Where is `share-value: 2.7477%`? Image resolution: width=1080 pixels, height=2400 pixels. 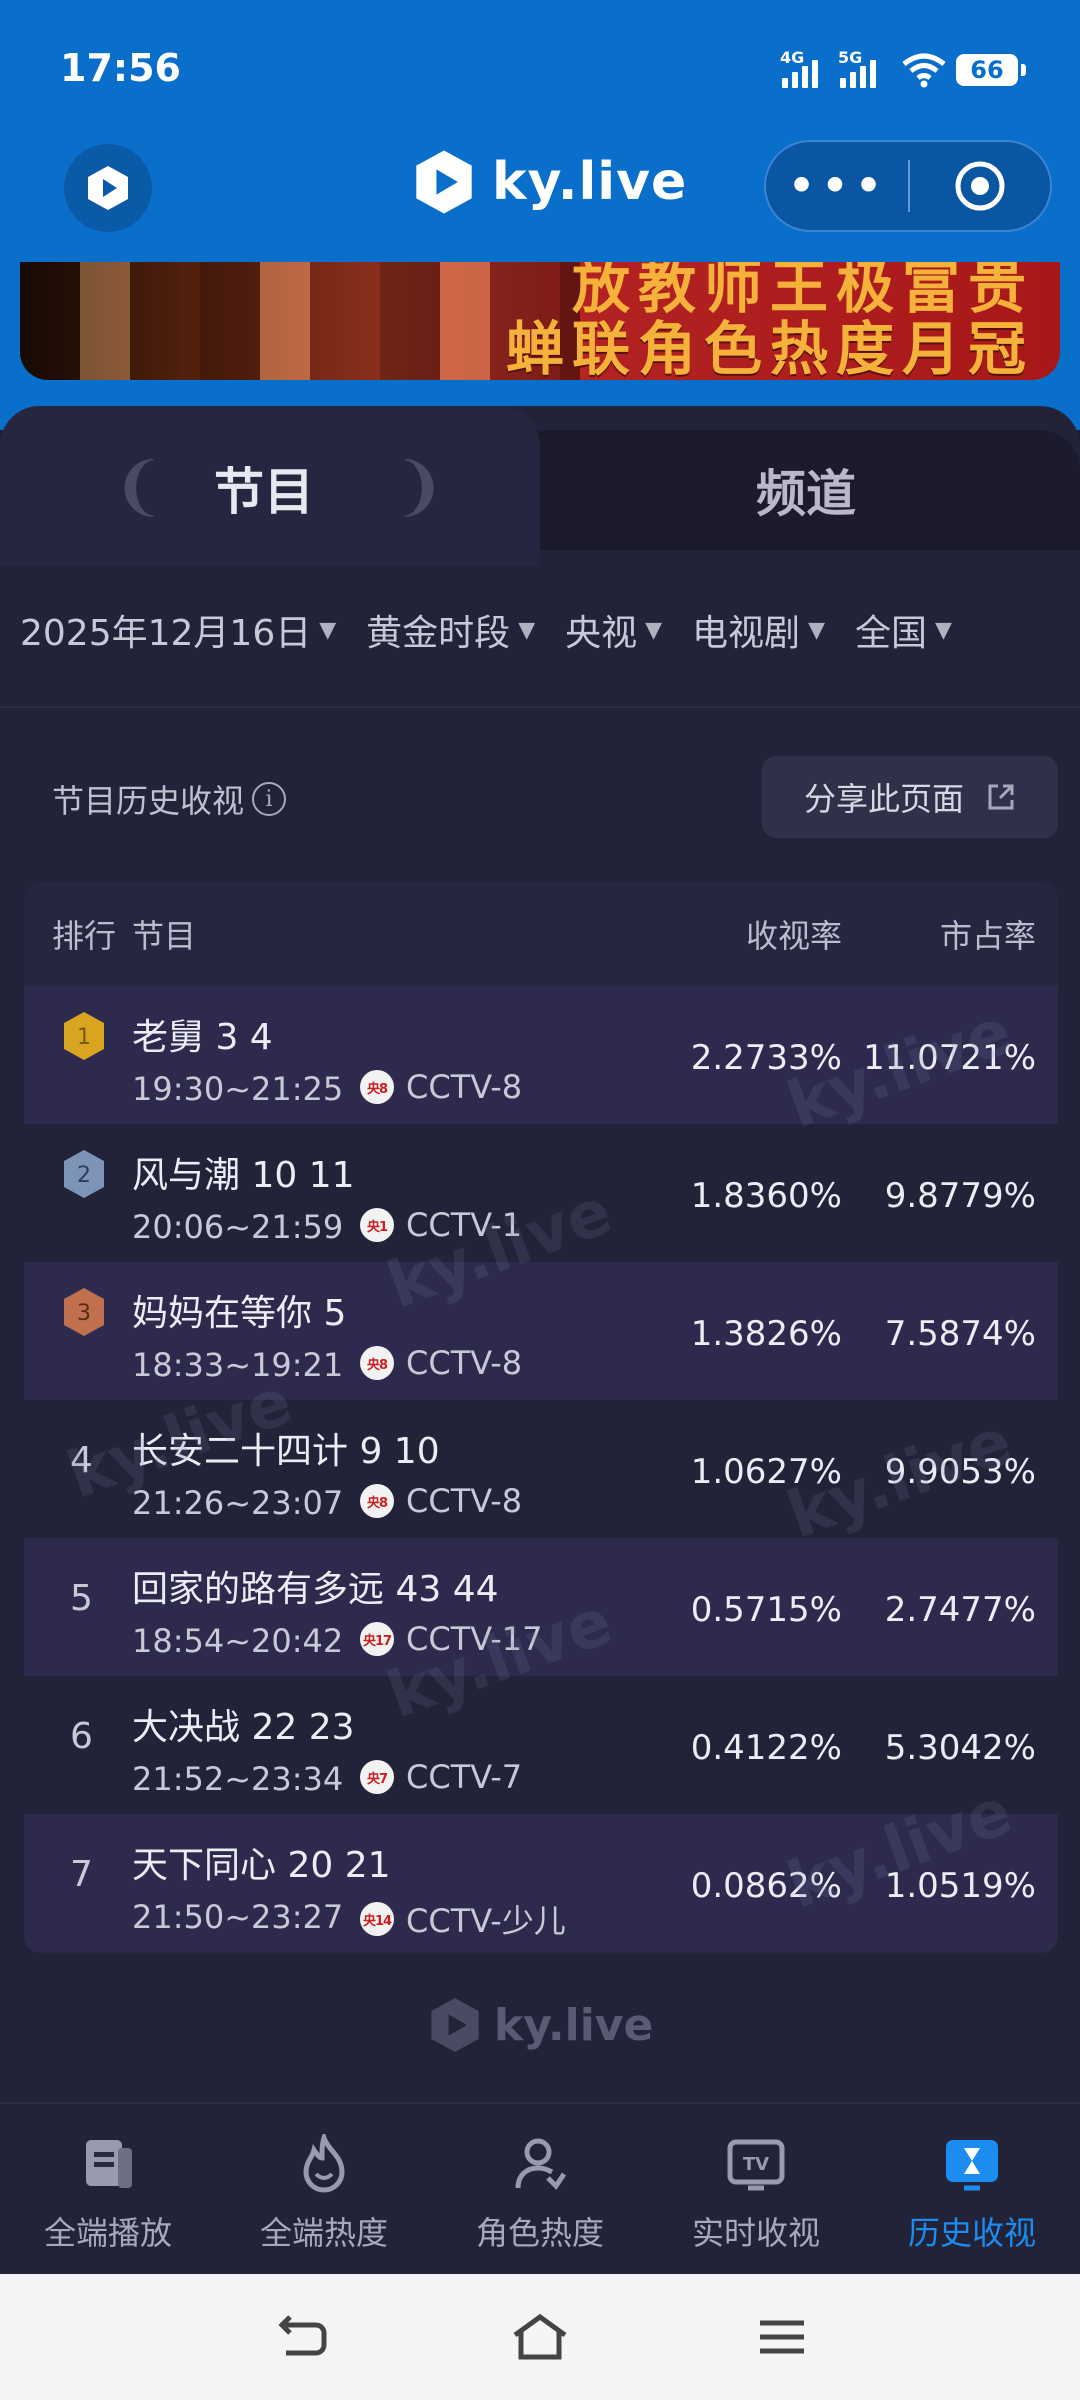
share-value: 2.7477% is located at coordinates (960, 1610).